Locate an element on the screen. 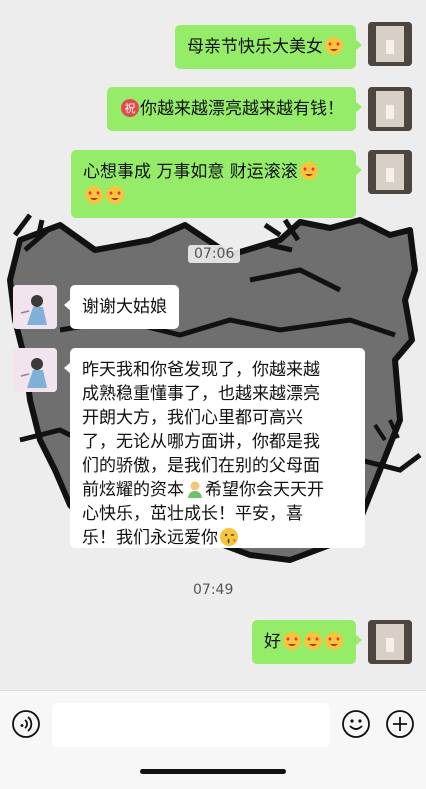 The width and height of the screenshot is (426, 789). message-text: 谢谢大姑娘 is located at coordinates (124, 307).